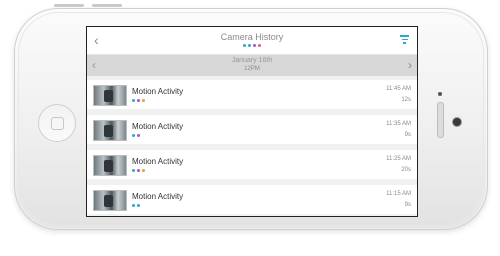 The height and width of the screenshot is (256, 500). Describe the element at coordinates (440, 120) in the screenshot. I see `speaker-grille` at that location.